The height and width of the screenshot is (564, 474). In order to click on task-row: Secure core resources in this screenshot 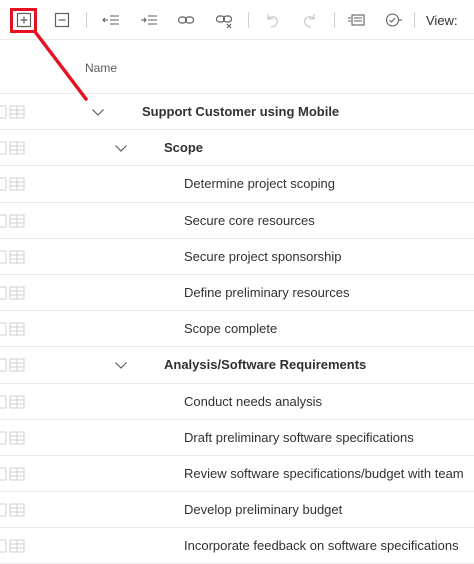, I will do `click(237, 221)`.